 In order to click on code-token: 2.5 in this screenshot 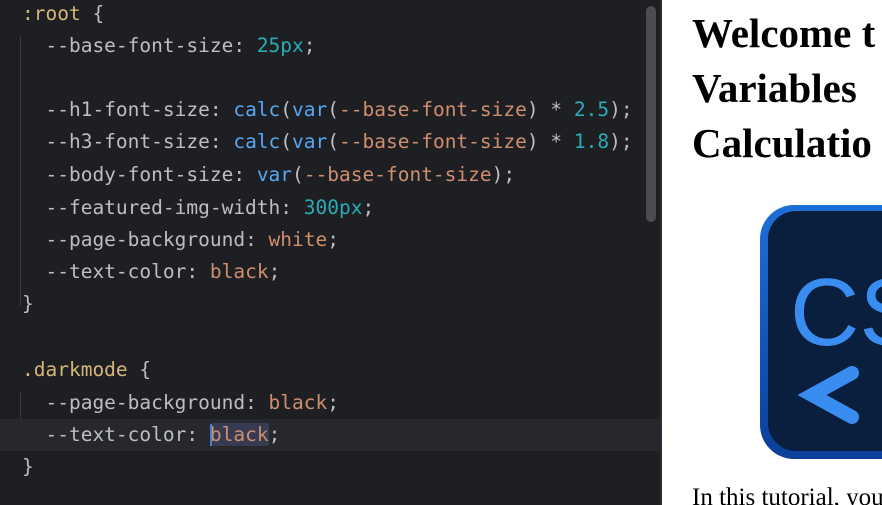, I will do `click(591, 109)`.